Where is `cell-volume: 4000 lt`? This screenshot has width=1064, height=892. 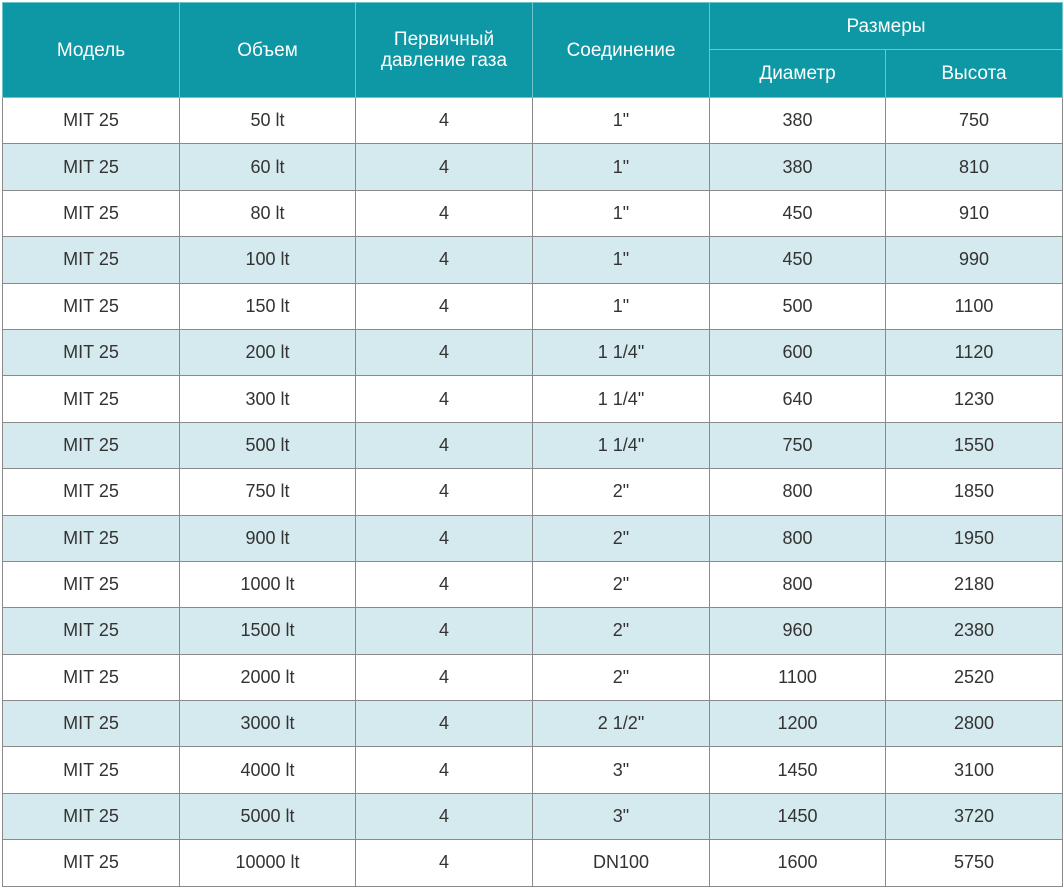
cell-volume: 4000 lt is located at coordinates (267, 770).